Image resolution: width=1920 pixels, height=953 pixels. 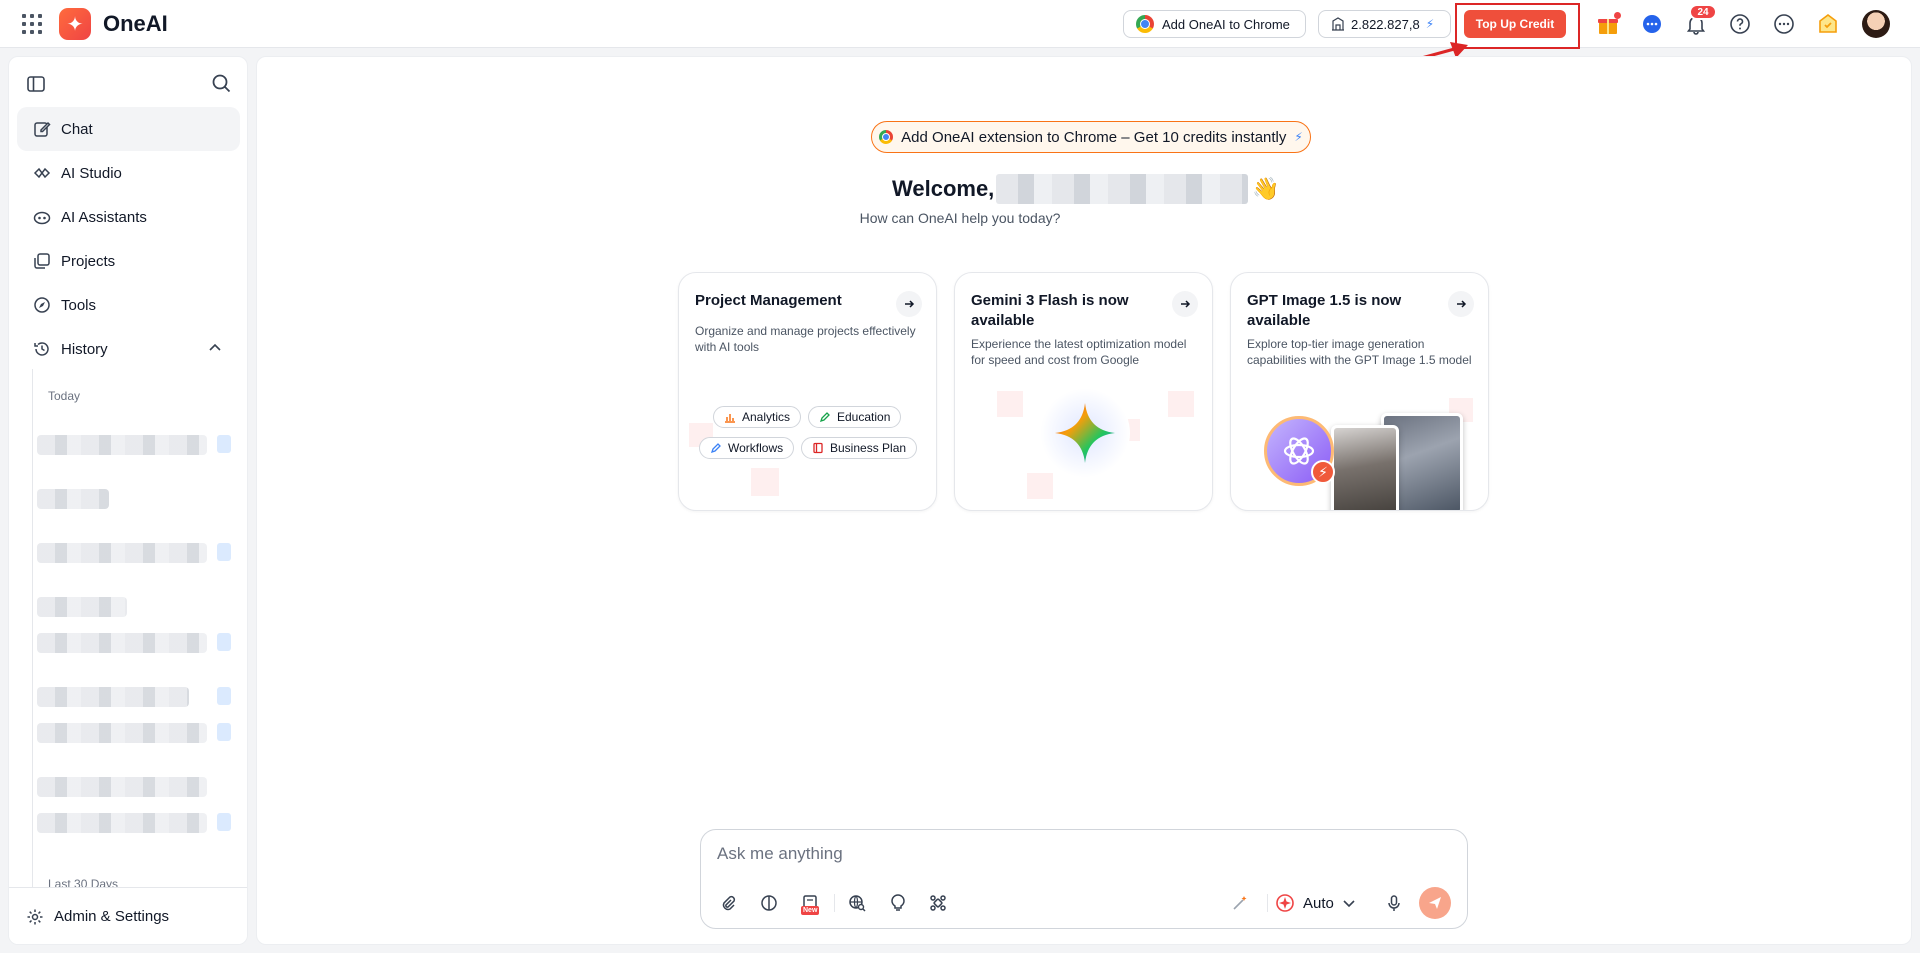 What do you see at coordinates (715, 448) in the screenshot?
I see `pencil-icon` at bounding box center [715, 448].